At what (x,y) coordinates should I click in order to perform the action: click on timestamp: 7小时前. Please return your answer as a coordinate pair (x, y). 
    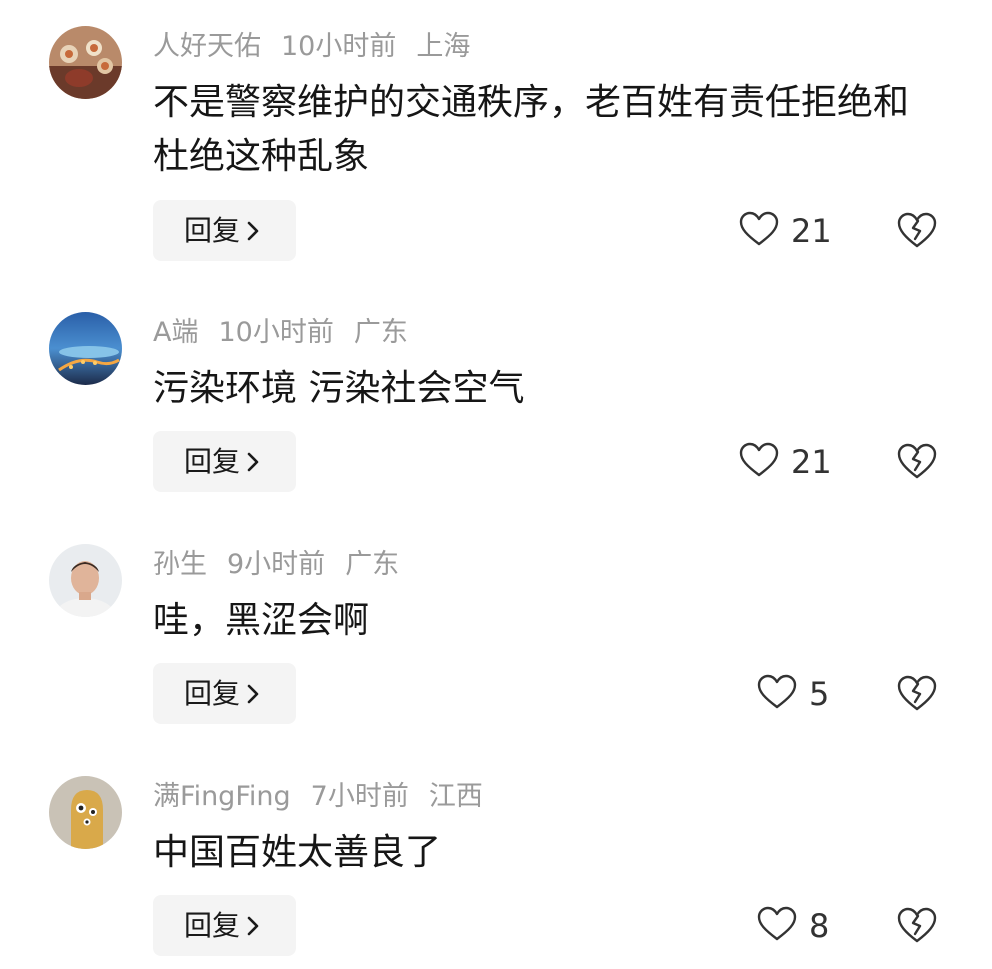
    Looking at the image, I should click on (359, 796).